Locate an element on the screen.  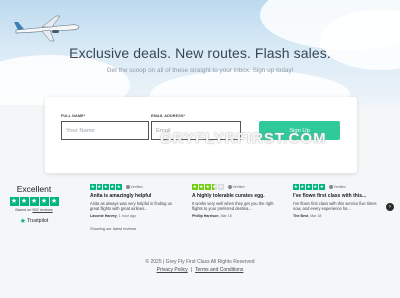
trustpilot-wordmark: Trustpilot is located at coordinates (38, 221).